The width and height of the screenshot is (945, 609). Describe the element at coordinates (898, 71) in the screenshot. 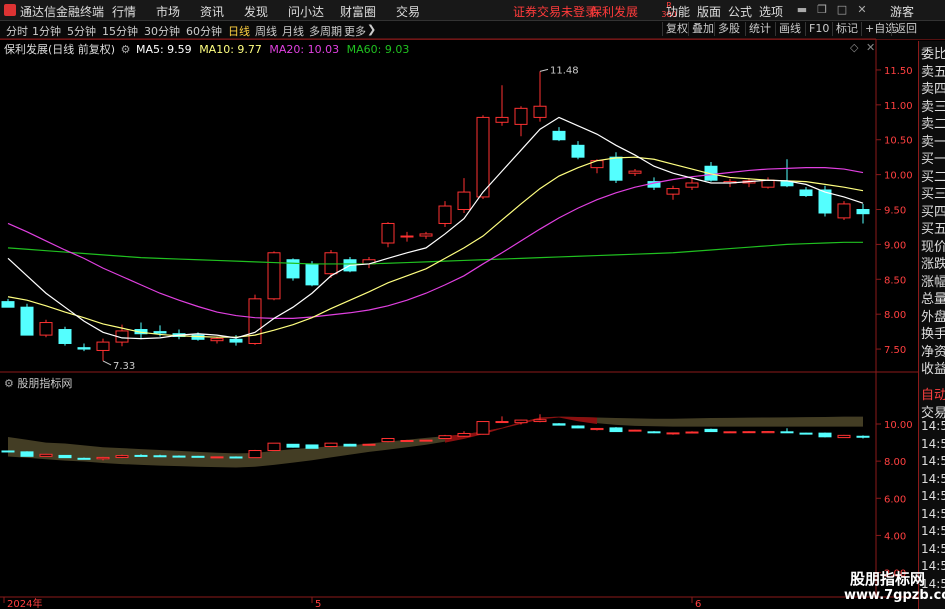

I see `main-ytick-label-0: 11.50` at that location.